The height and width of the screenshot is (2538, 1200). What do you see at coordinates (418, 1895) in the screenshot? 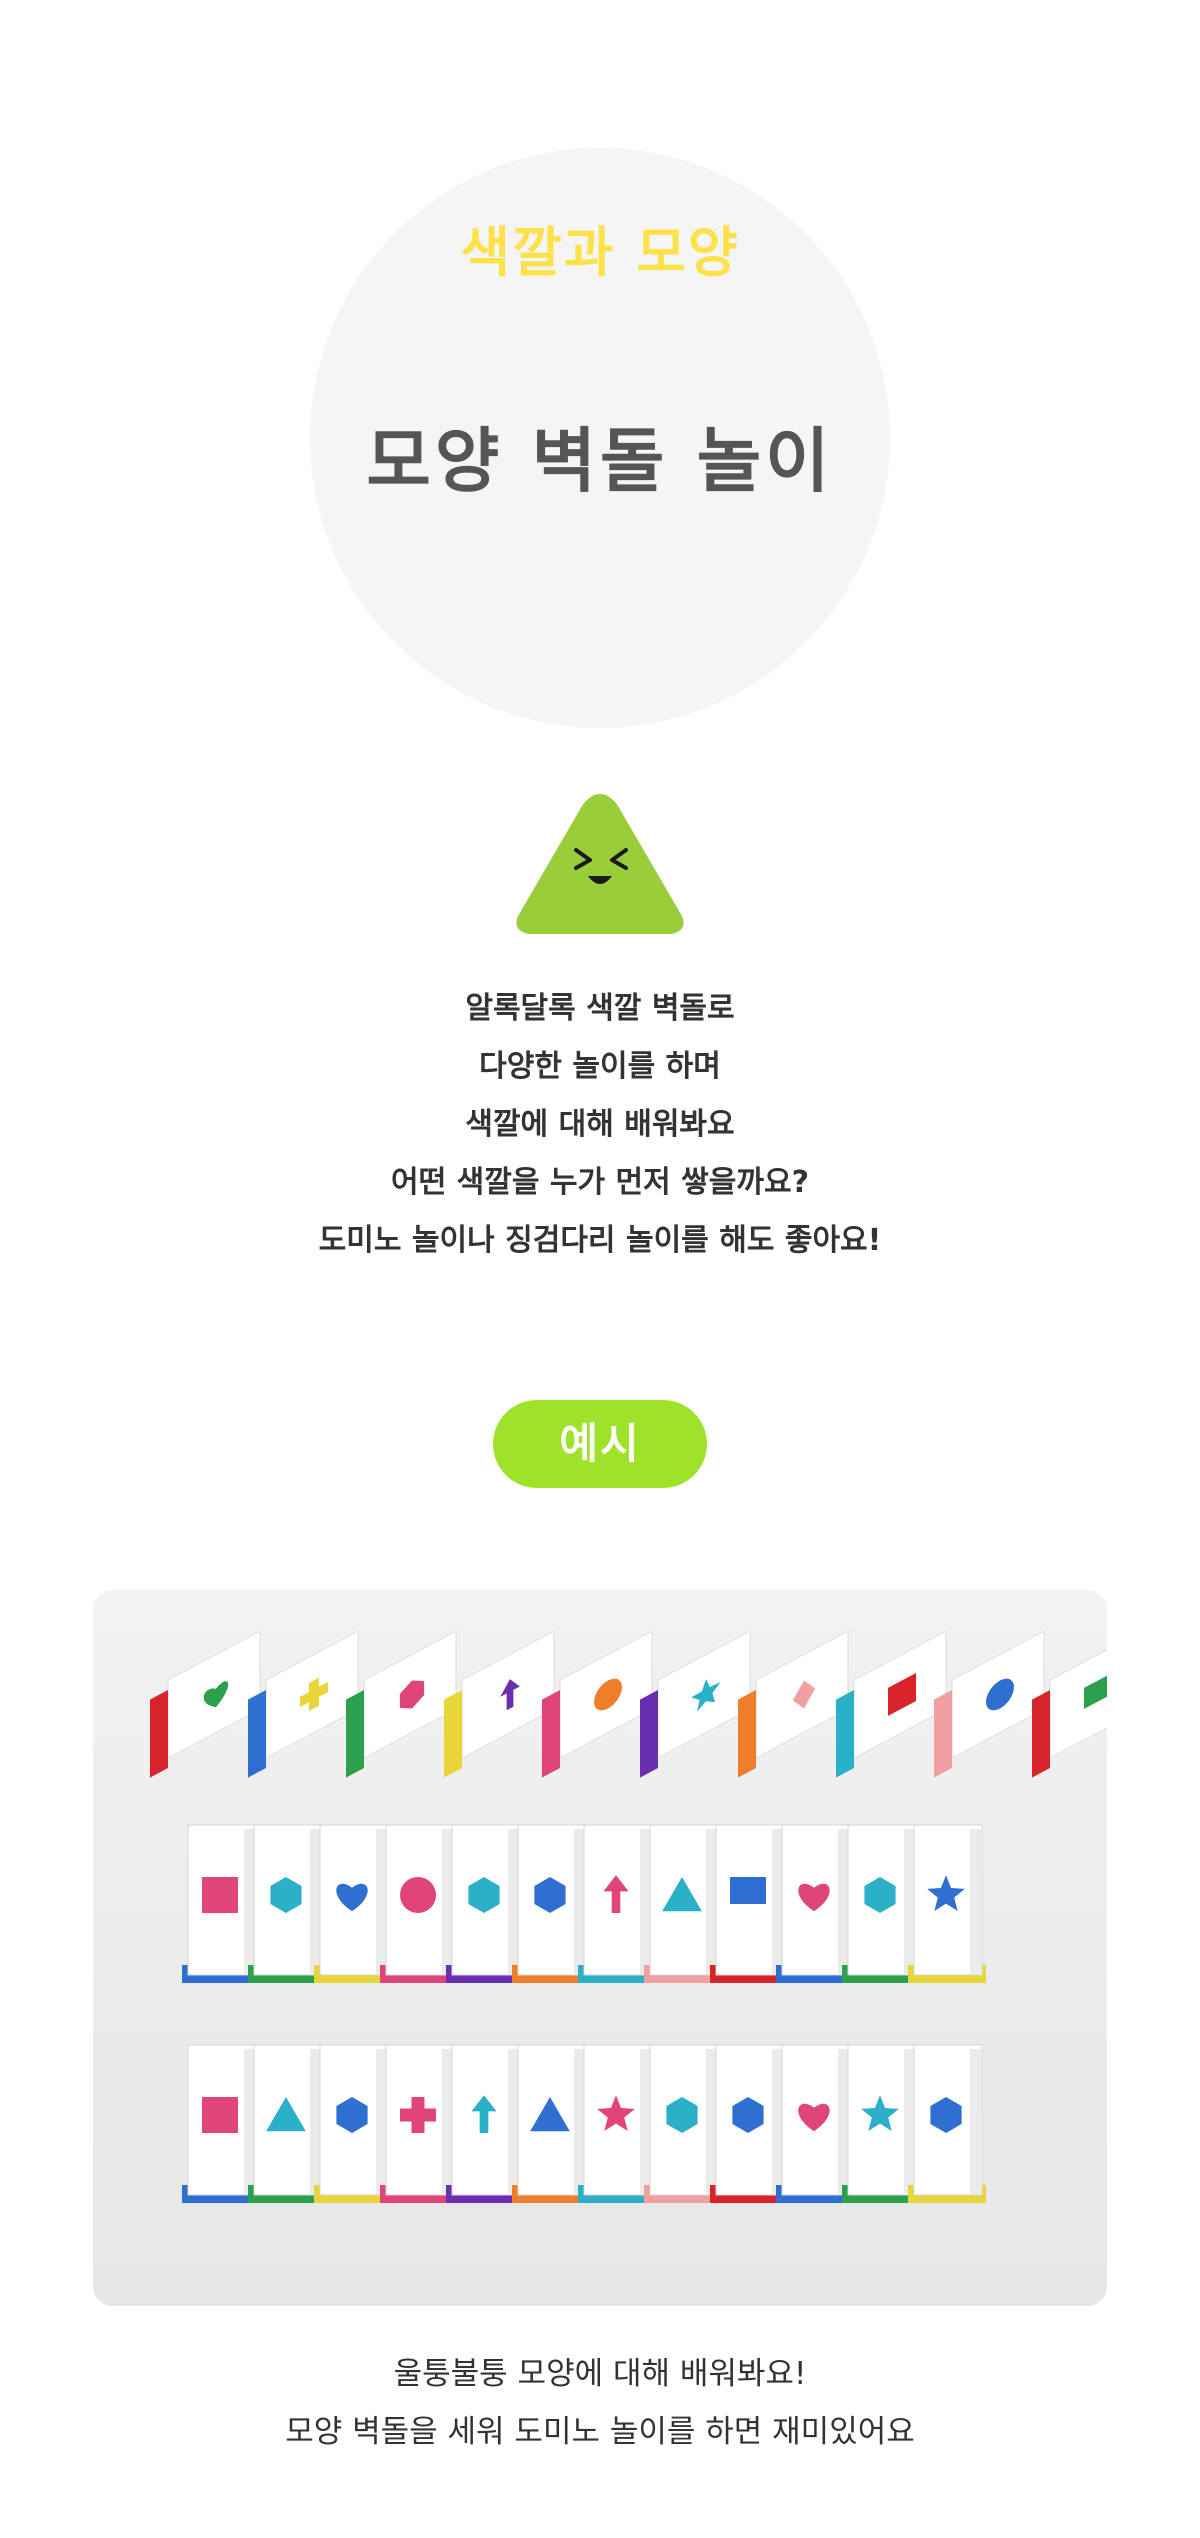
I see `circle-shape-icon` at bounding box center [418, 1895].